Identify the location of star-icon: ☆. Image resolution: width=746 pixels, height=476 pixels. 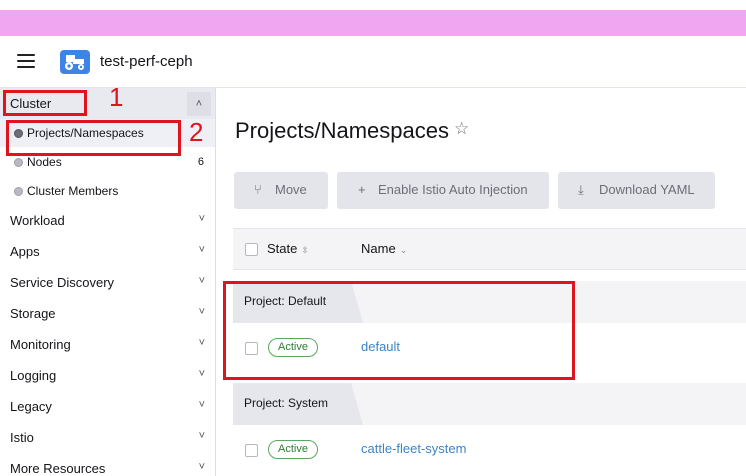
(461, 129).